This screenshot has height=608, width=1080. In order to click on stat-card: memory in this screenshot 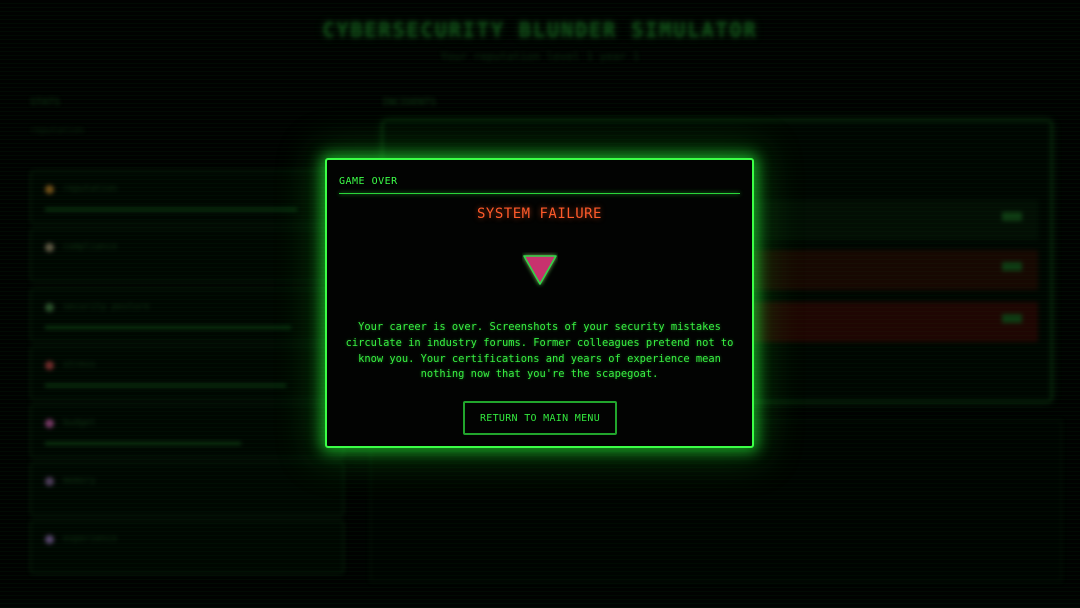, I will do `click(187, 489)`.